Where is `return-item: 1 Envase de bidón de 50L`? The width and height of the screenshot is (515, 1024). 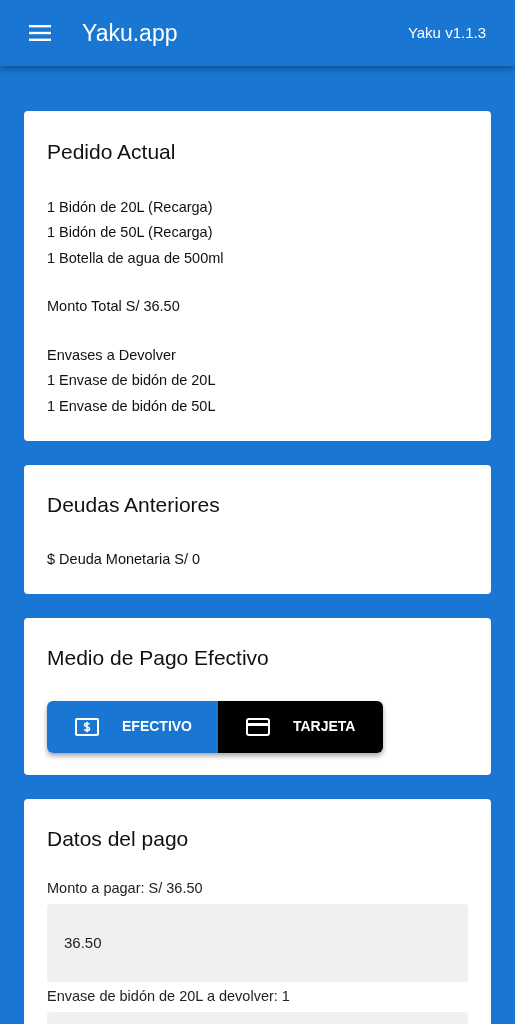 return-item: 1 Envase de bidón de 50L is located at coordinates (132, 406).